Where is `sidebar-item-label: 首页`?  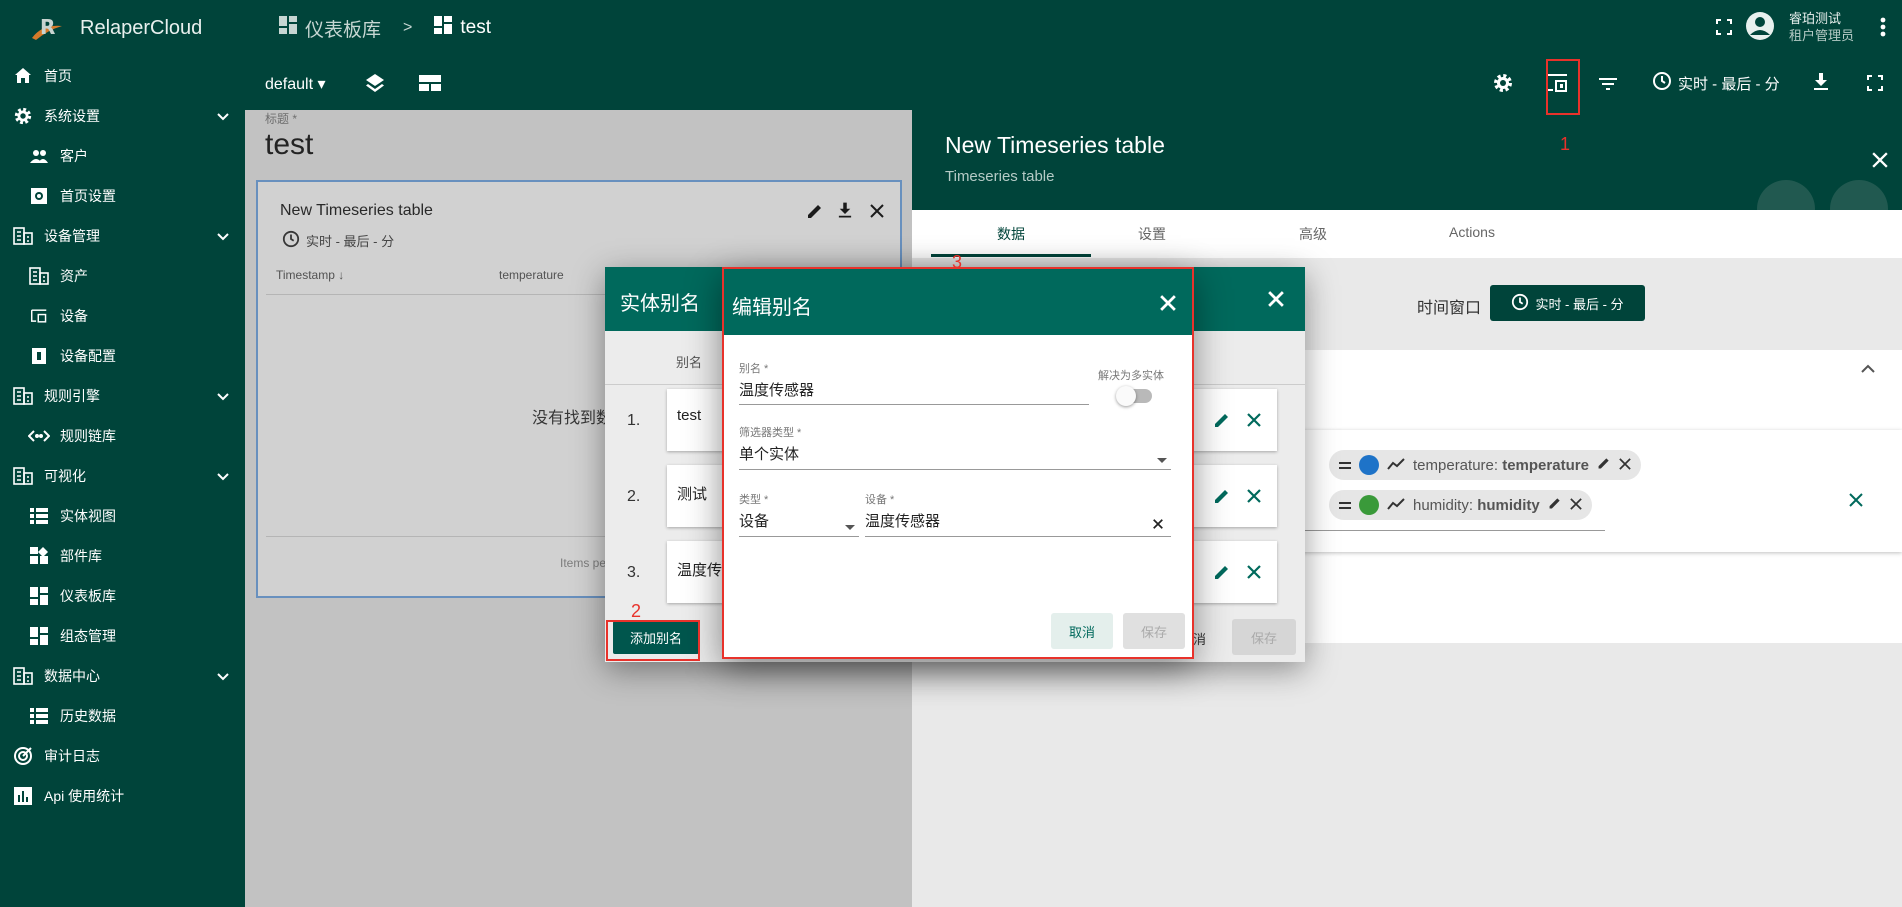 sidebar-item-label: 首页 is located at coordinates (58, 76).